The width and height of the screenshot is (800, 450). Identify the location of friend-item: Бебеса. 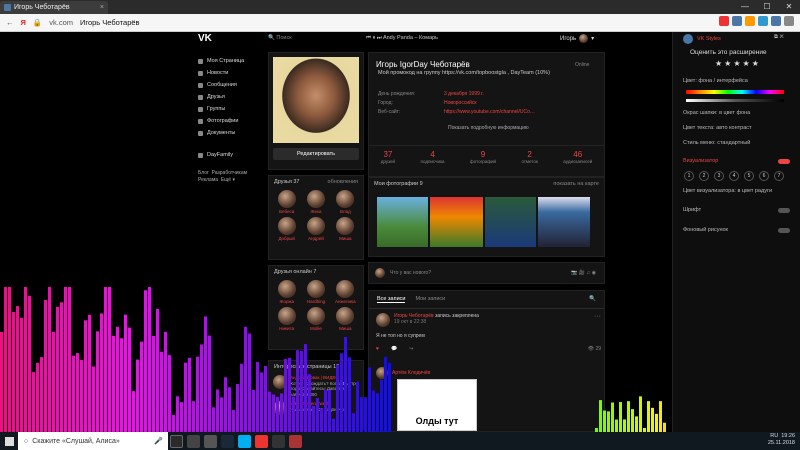
(286, 202).